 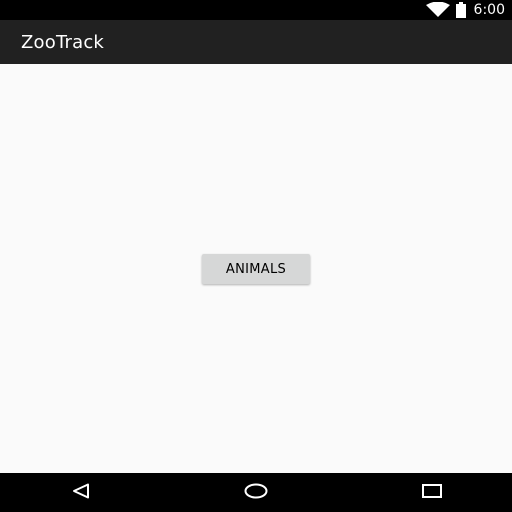 I want to click on wifi-icon, so click(x=437, y=10).